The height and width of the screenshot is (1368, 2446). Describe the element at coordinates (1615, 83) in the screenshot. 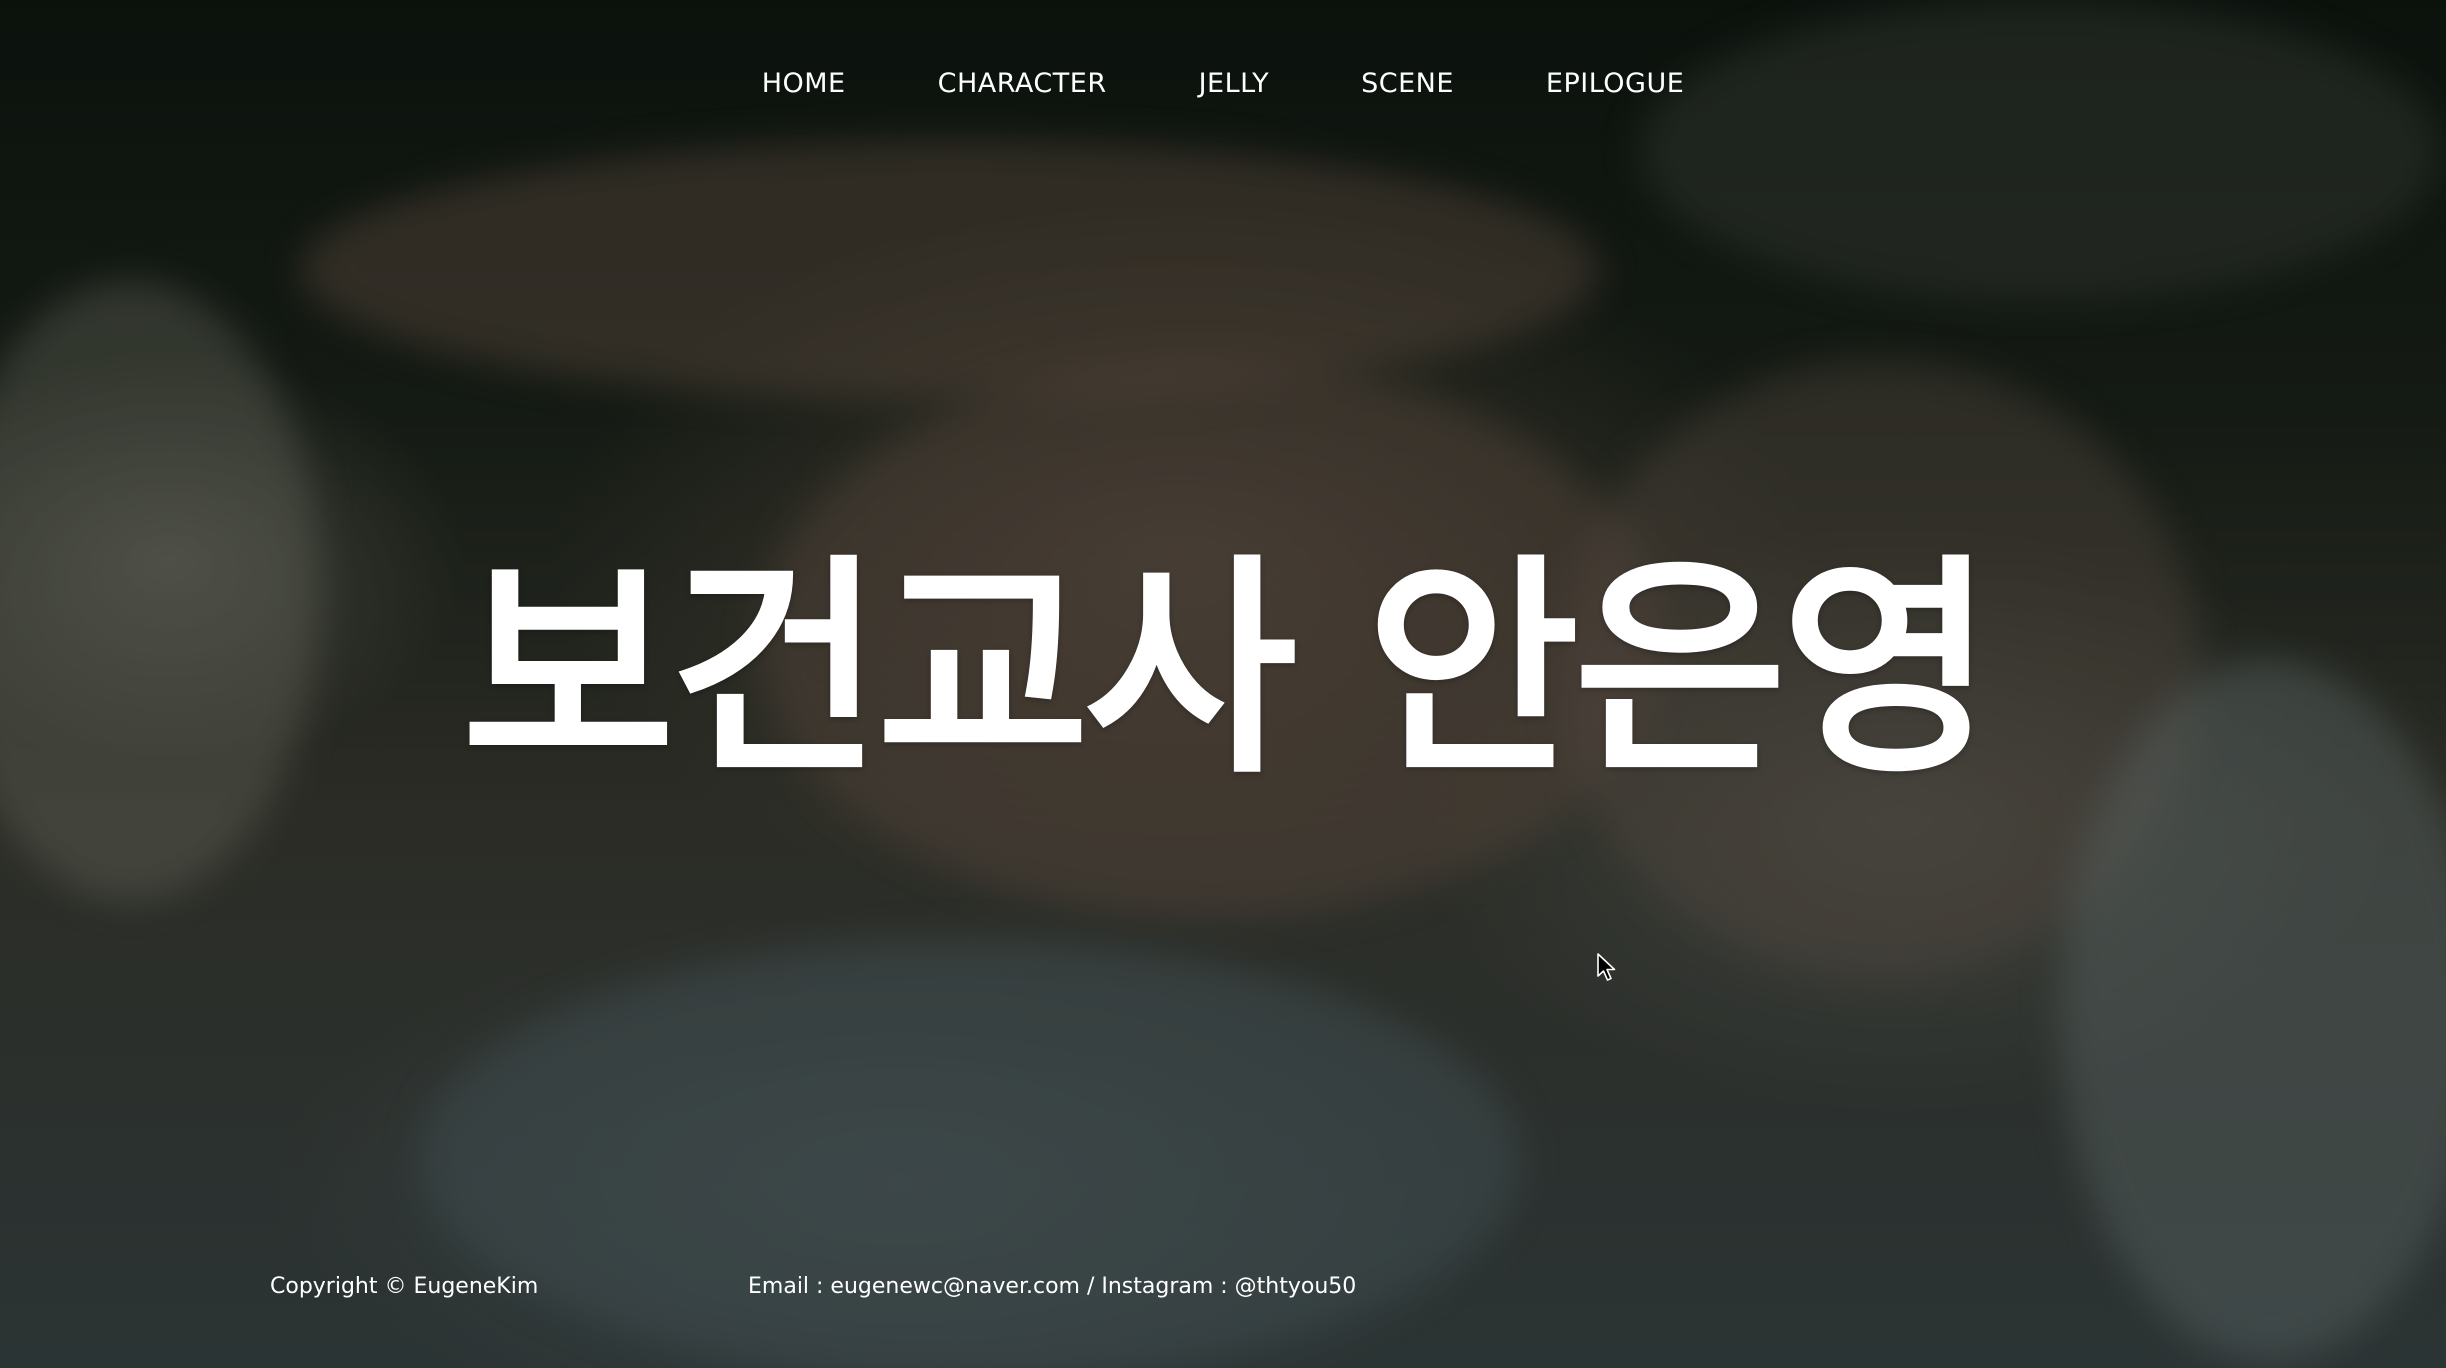

I see `nav-epilogue: EPILOGUE` at that location.